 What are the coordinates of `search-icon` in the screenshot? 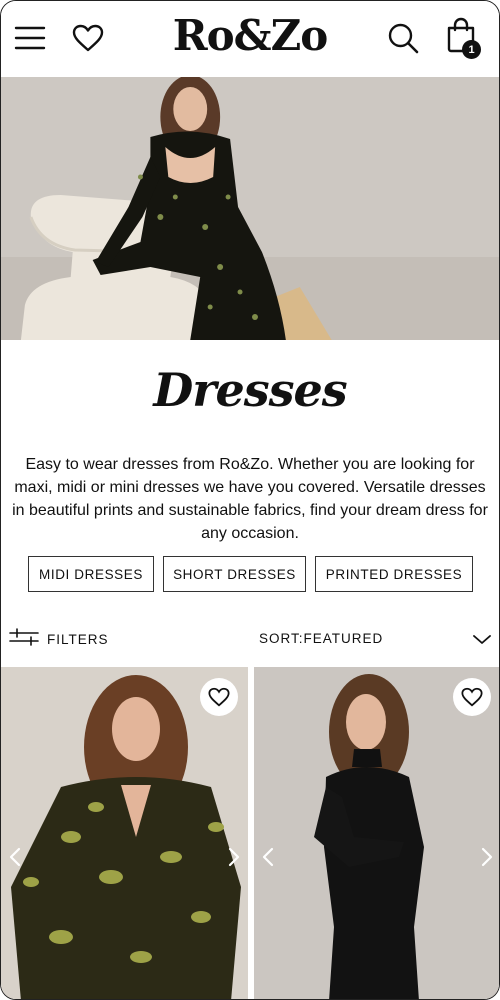 It's located at (403, 38).